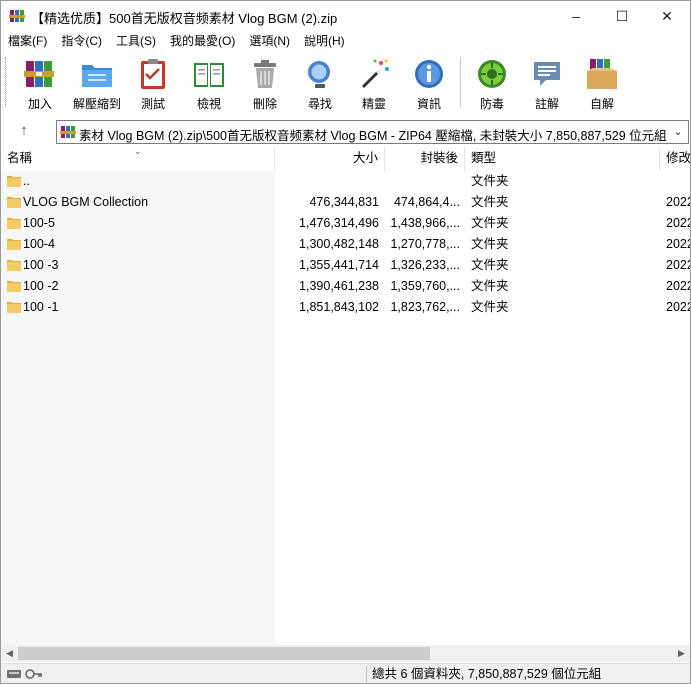 The height and width of the screenshot is (684, 691). Describe the element at coordinates (546, 104) in the screenshot. I see `comment-label: 註解` at that location.